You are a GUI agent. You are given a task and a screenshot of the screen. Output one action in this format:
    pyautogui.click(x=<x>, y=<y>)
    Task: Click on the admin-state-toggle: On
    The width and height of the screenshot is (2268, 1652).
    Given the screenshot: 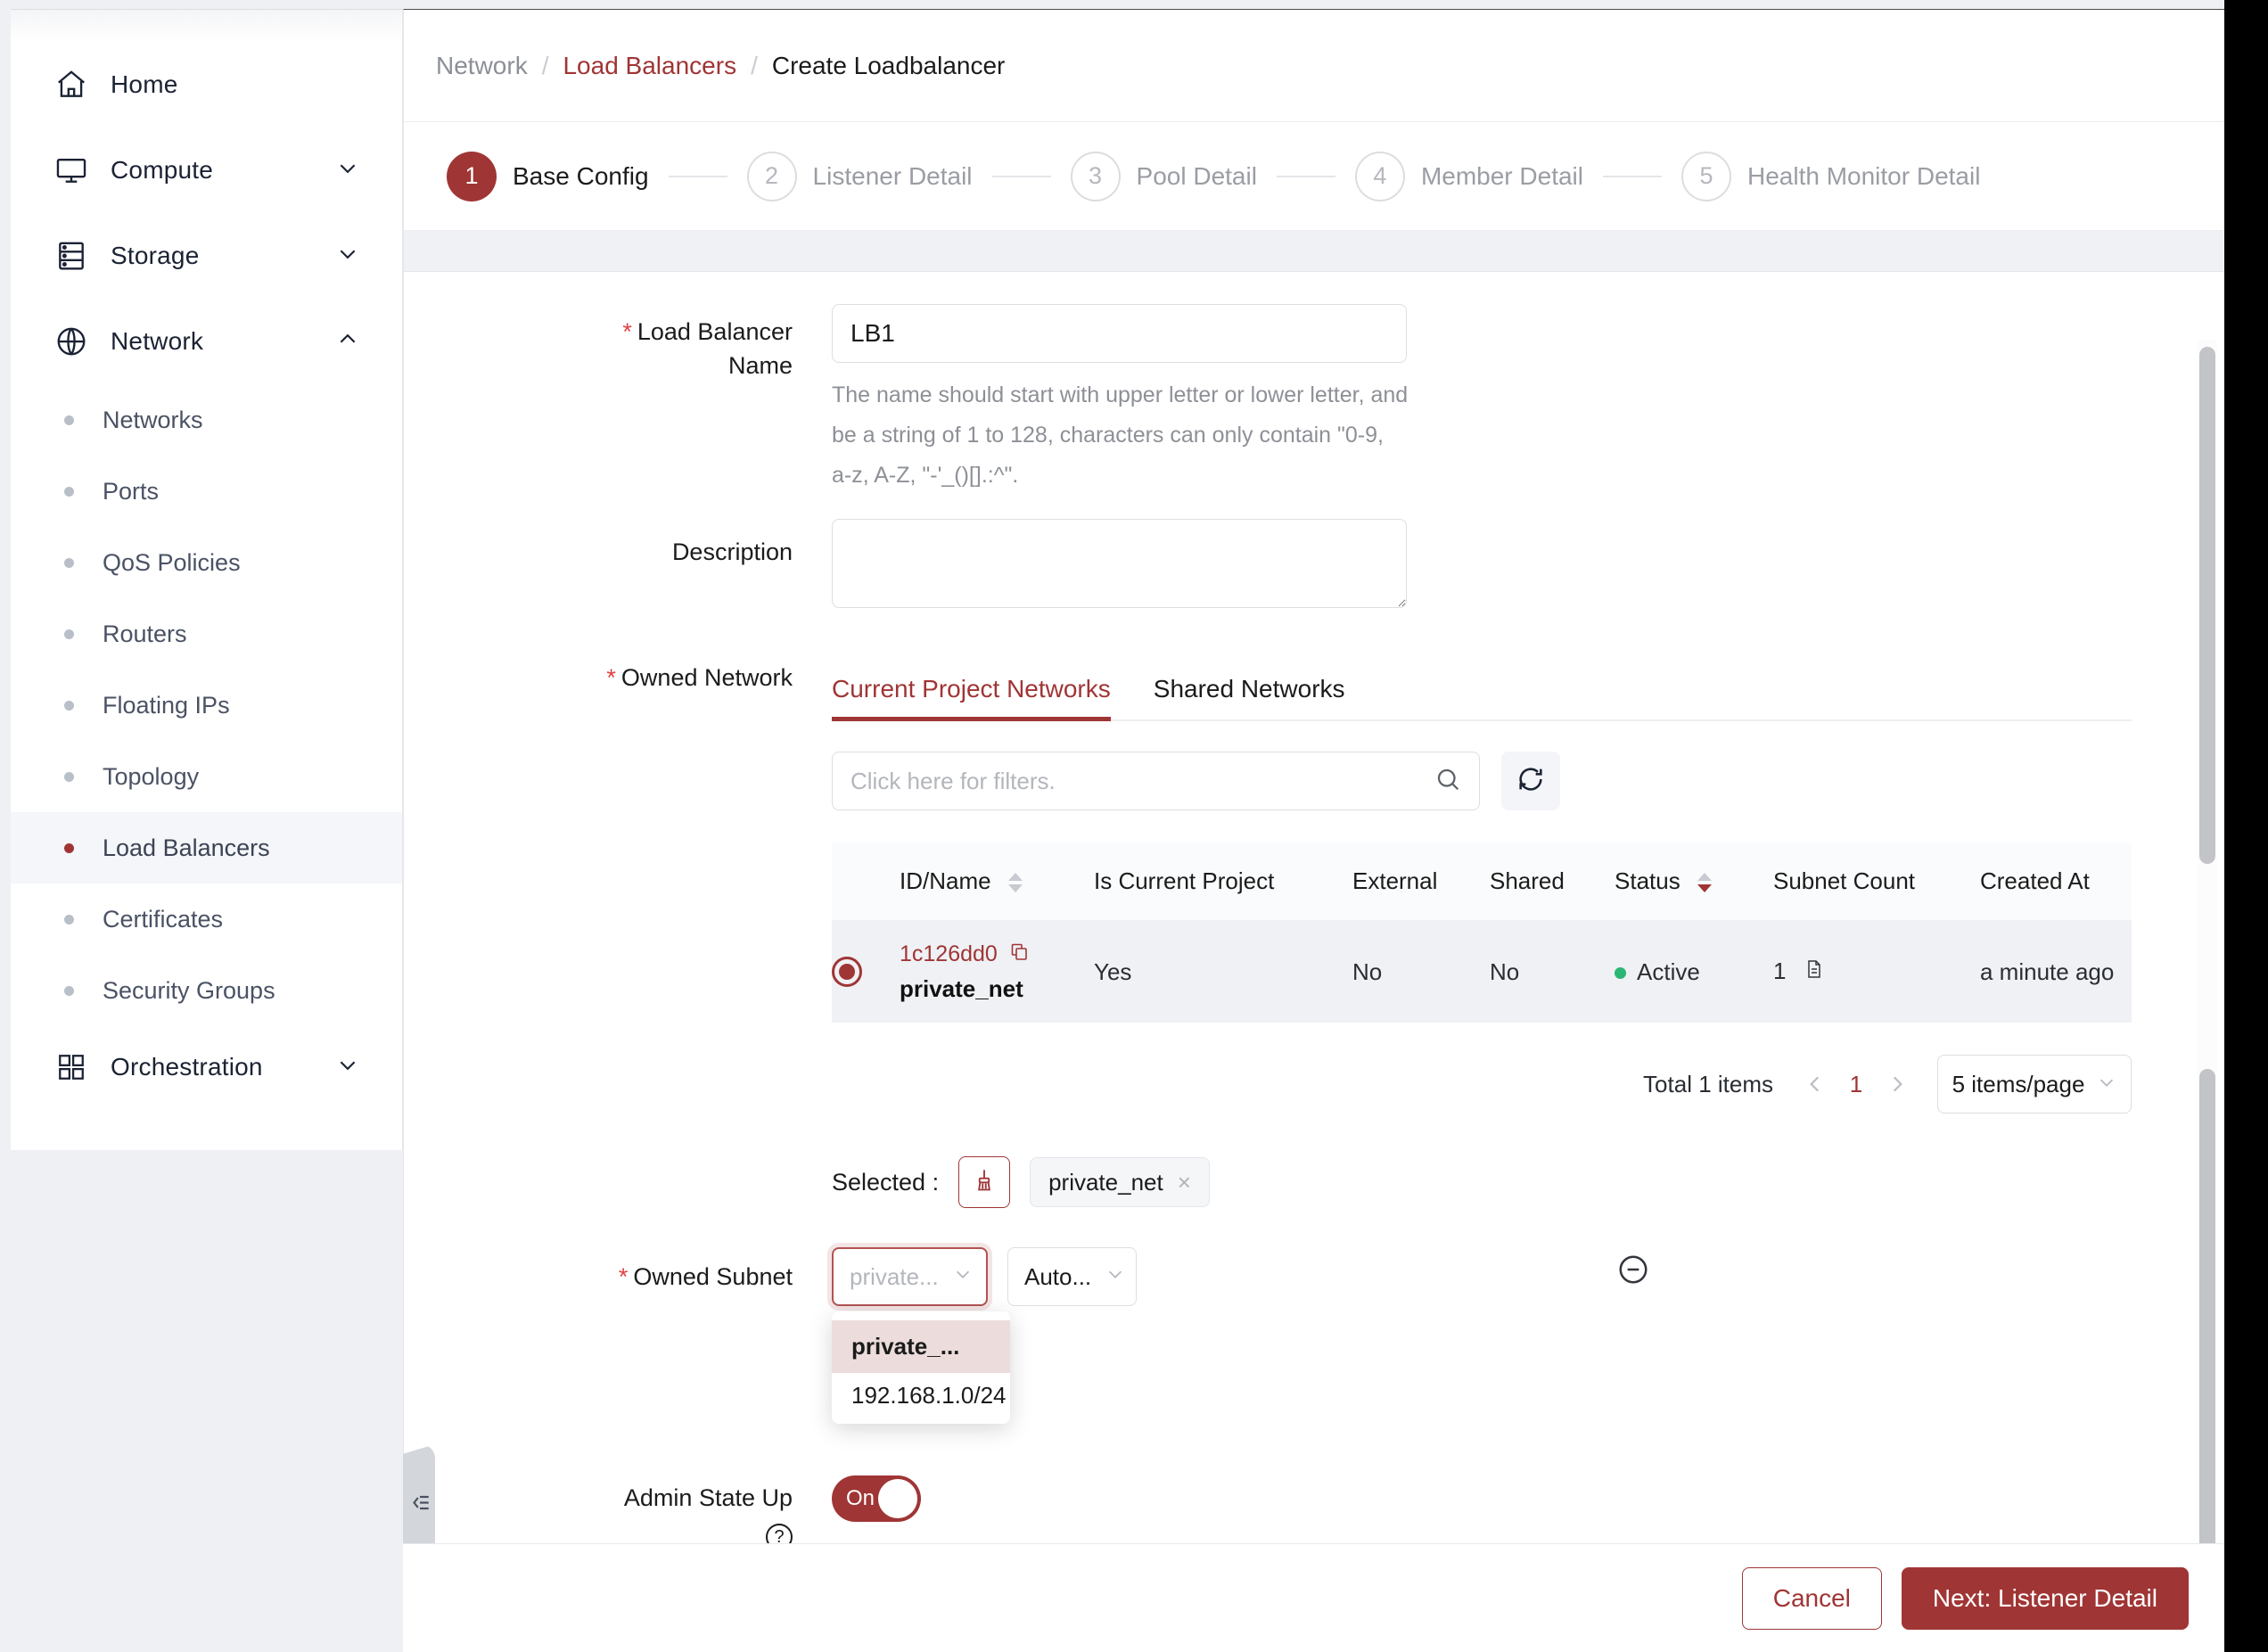 What is the action you would take?
    pyautogui.click(x=876, y=1498)
    